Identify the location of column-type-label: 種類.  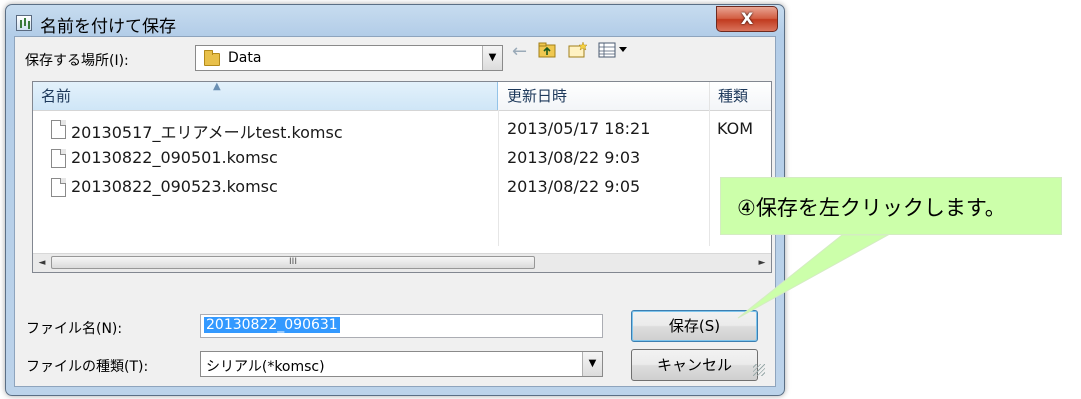
(733, 96).